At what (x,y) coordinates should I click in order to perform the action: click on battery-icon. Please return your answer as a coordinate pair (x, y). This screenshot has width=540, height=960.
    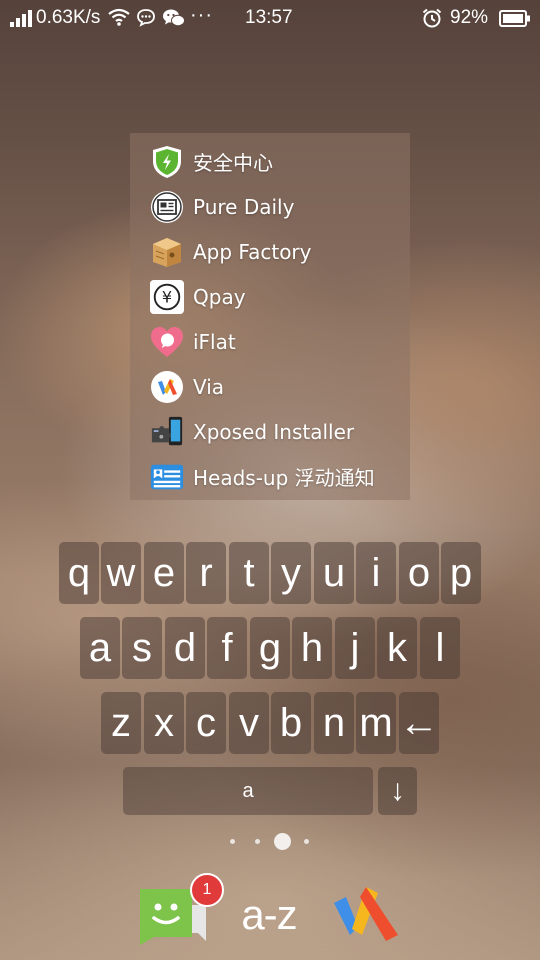
    Looking at the image, I should click on (515, 18).